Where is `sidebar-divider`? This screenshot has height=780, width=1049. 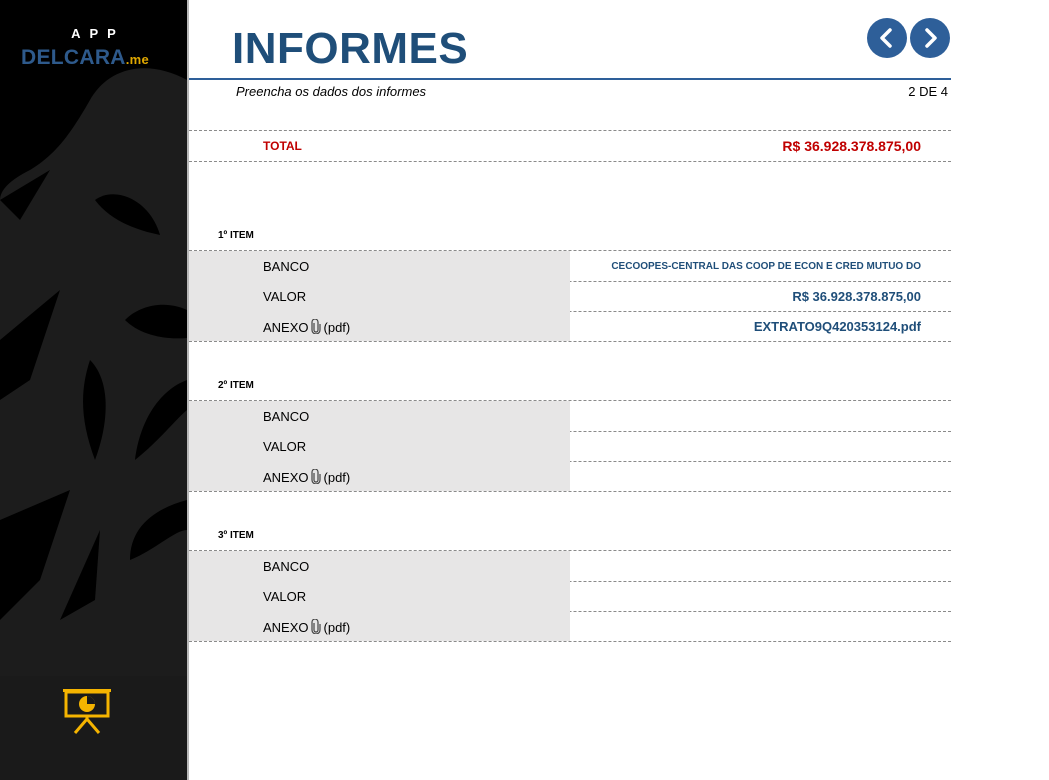 sidebar-divider is located at coordinates (188, 390).